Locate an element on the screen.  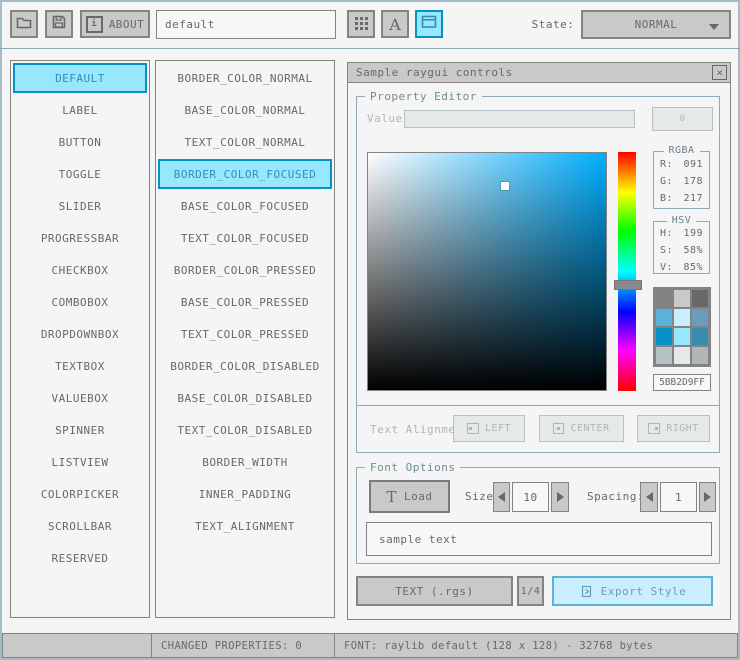
control-item-toggle: TOGGLE is located at coordinates (80, 174).